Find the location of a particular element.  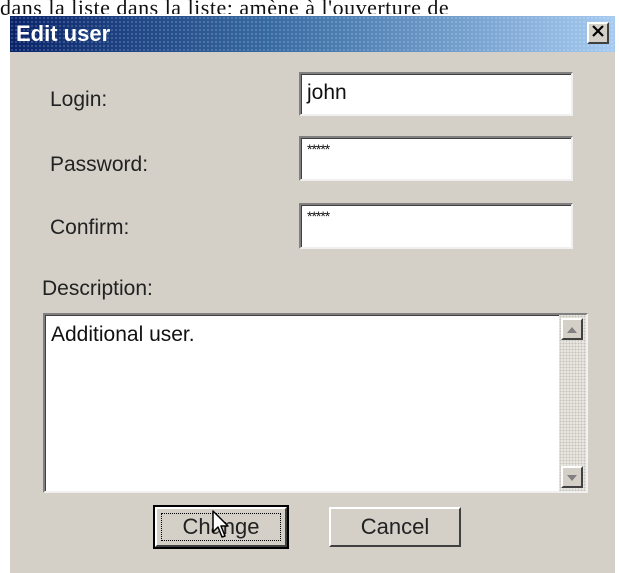

password-value: ***** is located at coordinates (318, 149).